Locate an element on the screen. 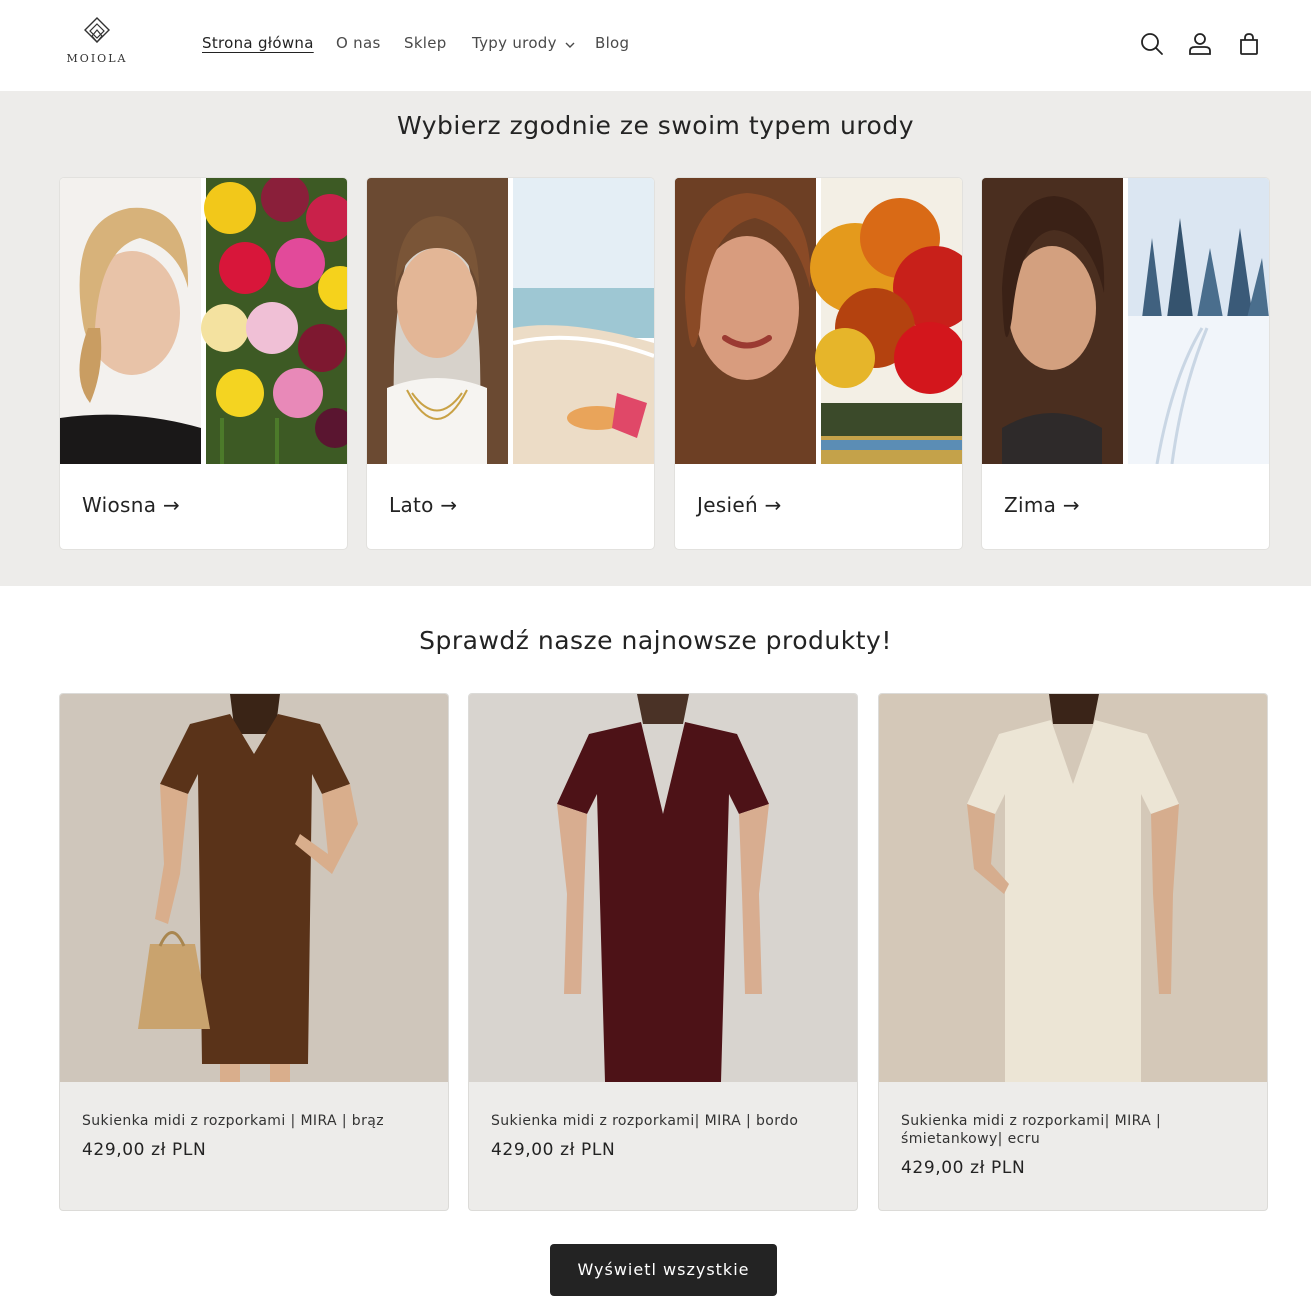 Image resolution: width=1311 pixels, height=1313 pixels. newest-products-title: Sprawdź nasze najnowsze produkty! is located at coordinates (655, 640).